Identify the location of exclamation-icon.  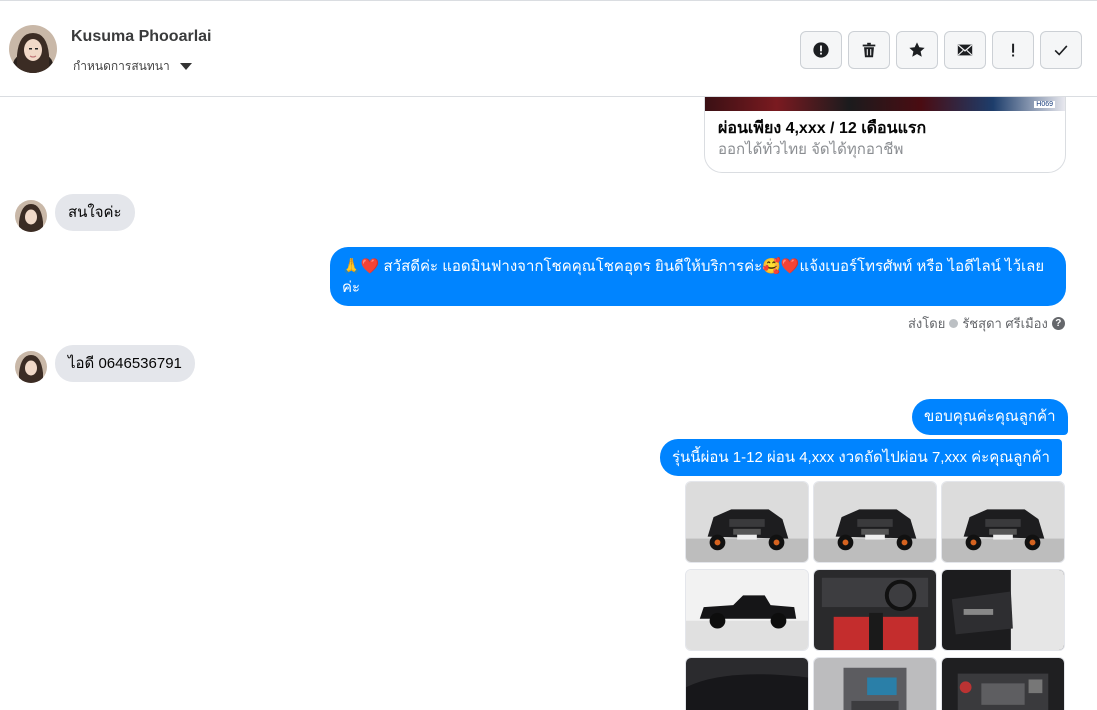
(1013, 50).